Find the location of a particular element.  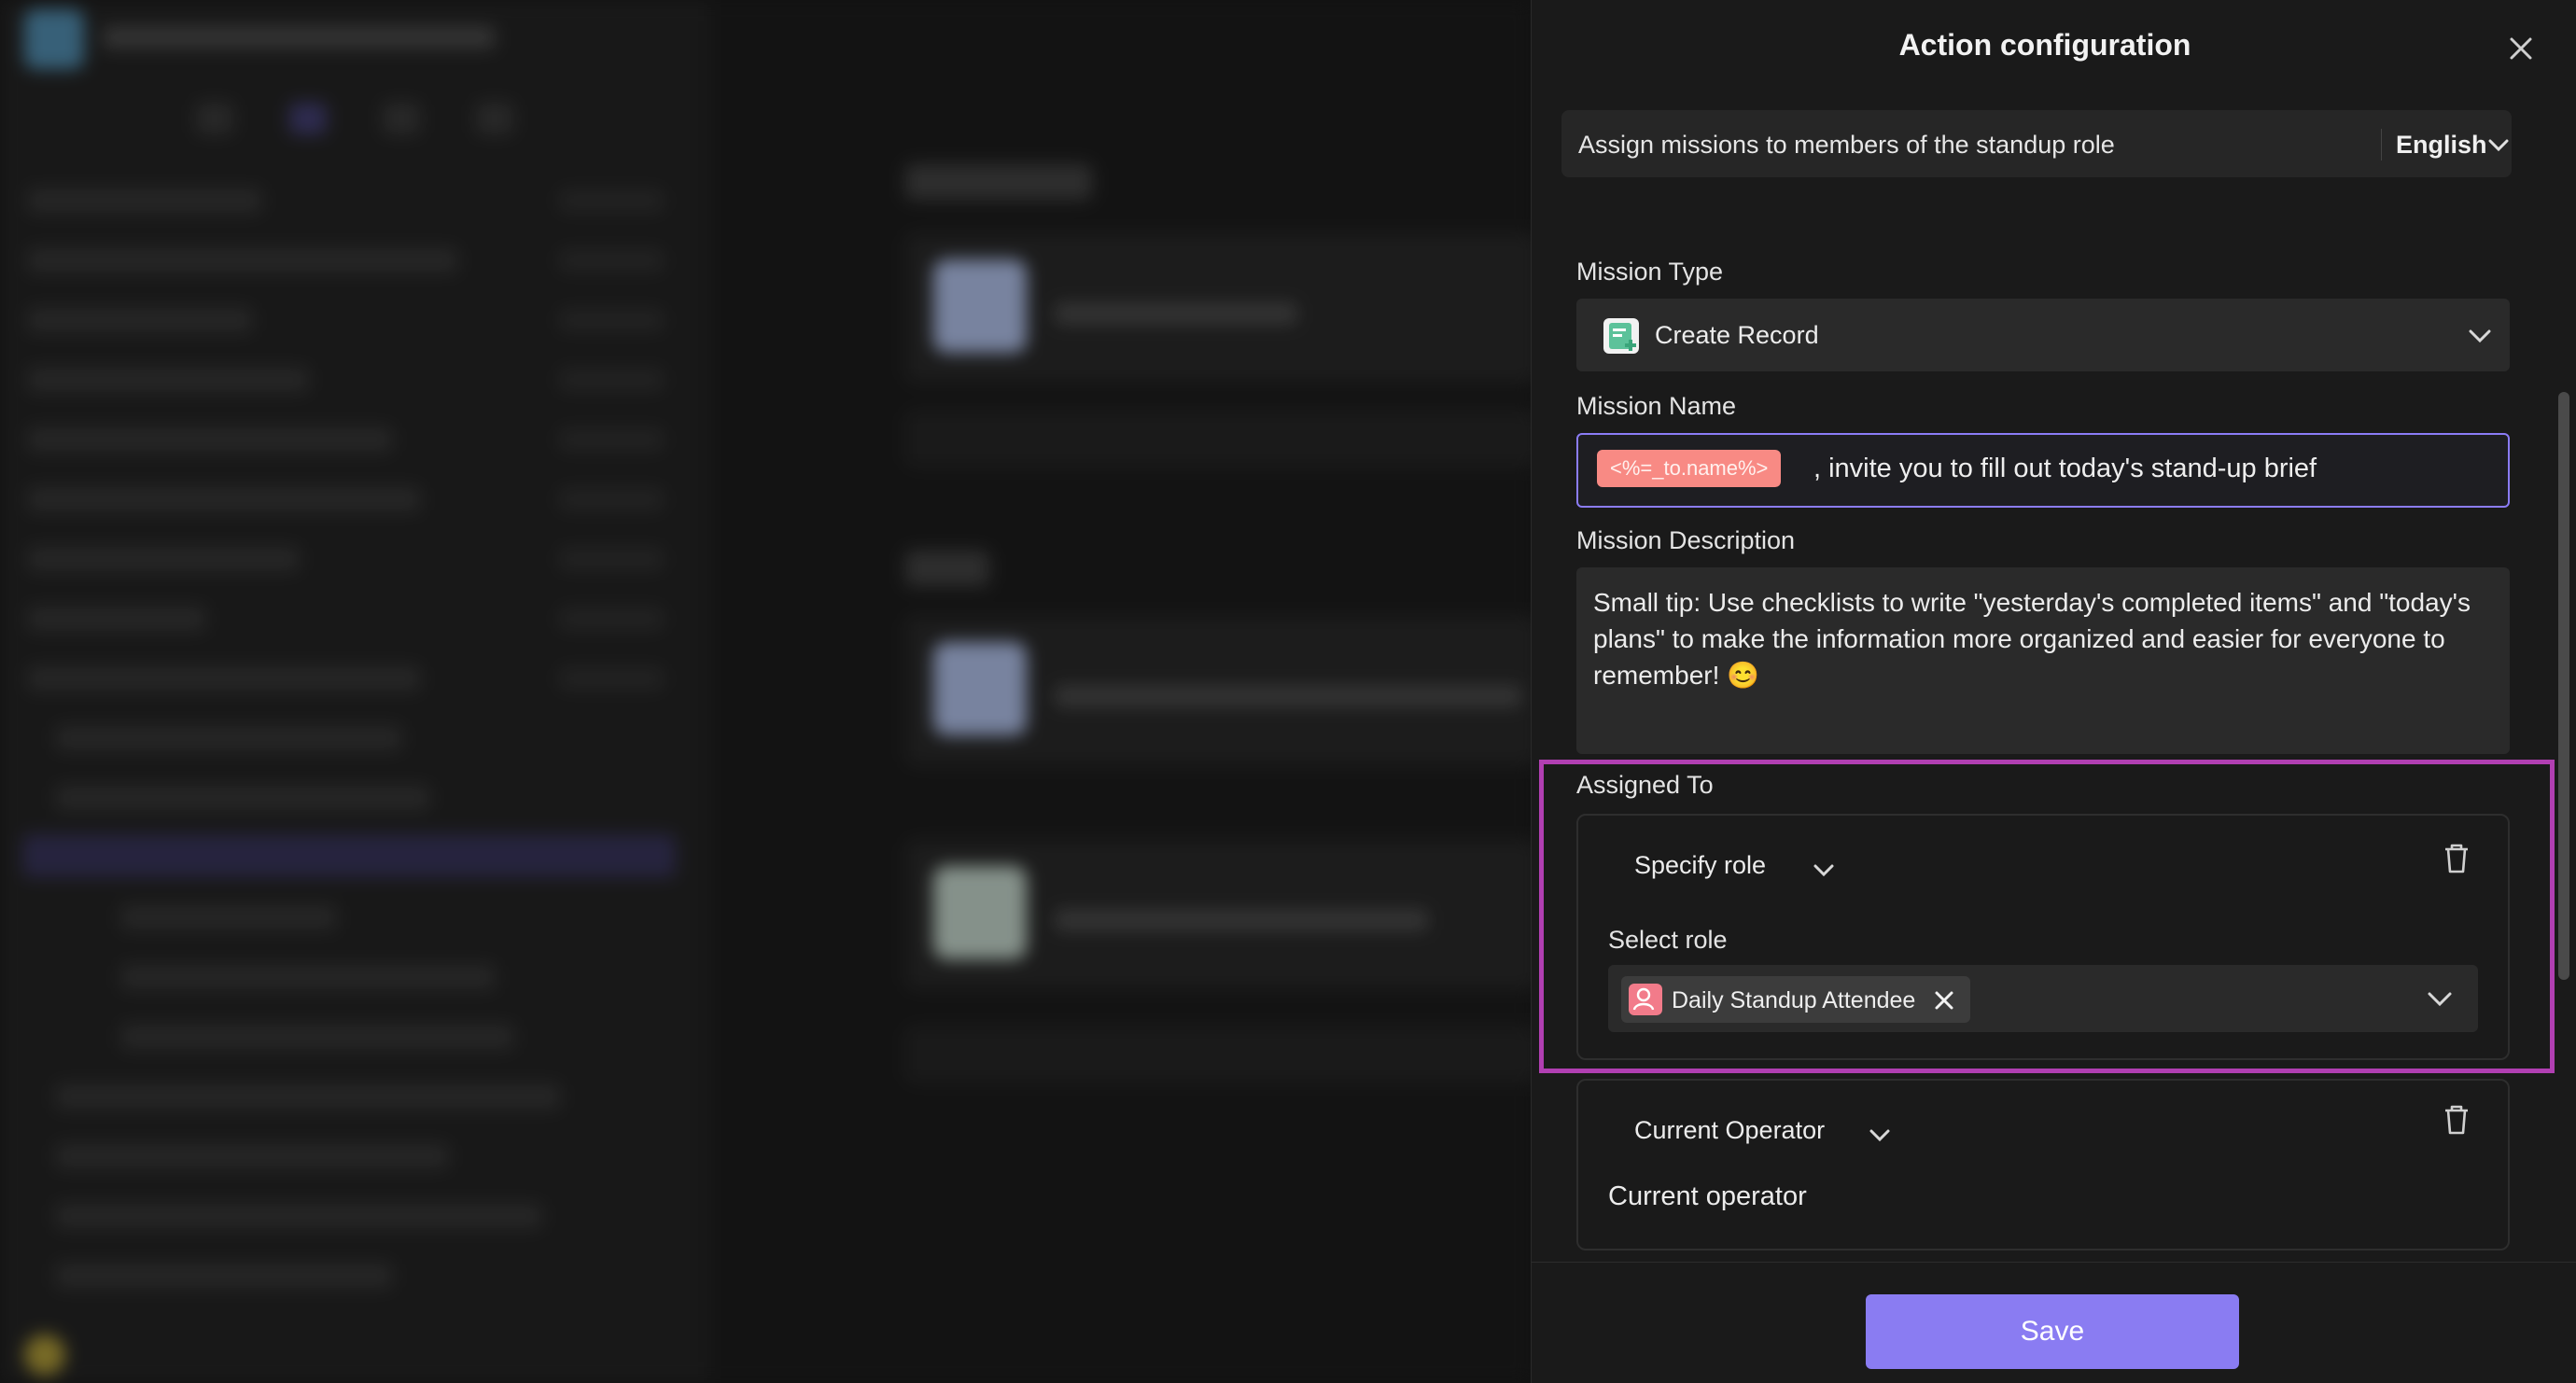

assignee-type-select: Specify role is located at coordinates (1734, 869).